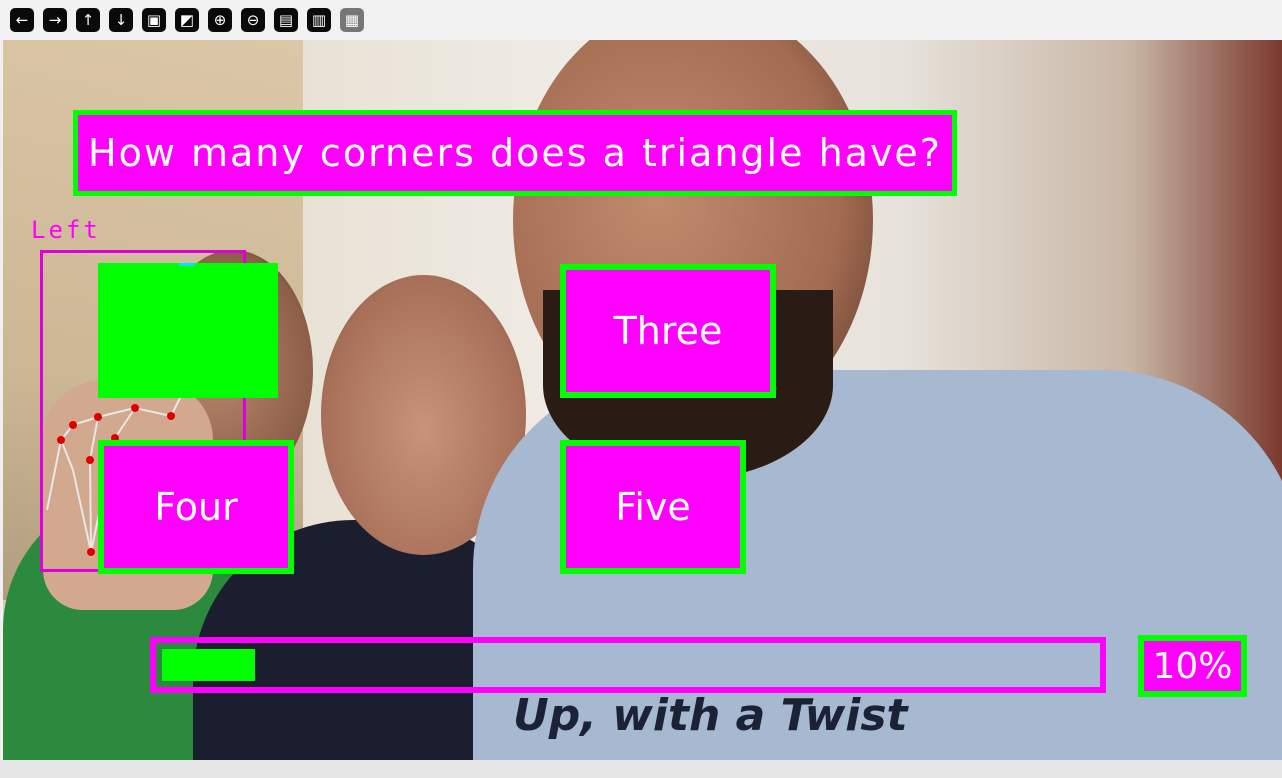 The image size is (1282, 778). What do you see at coordinates (352, 20) in the screenshot?
I see `paint-brush-icon: ▦` at bounding box center [352, 20].